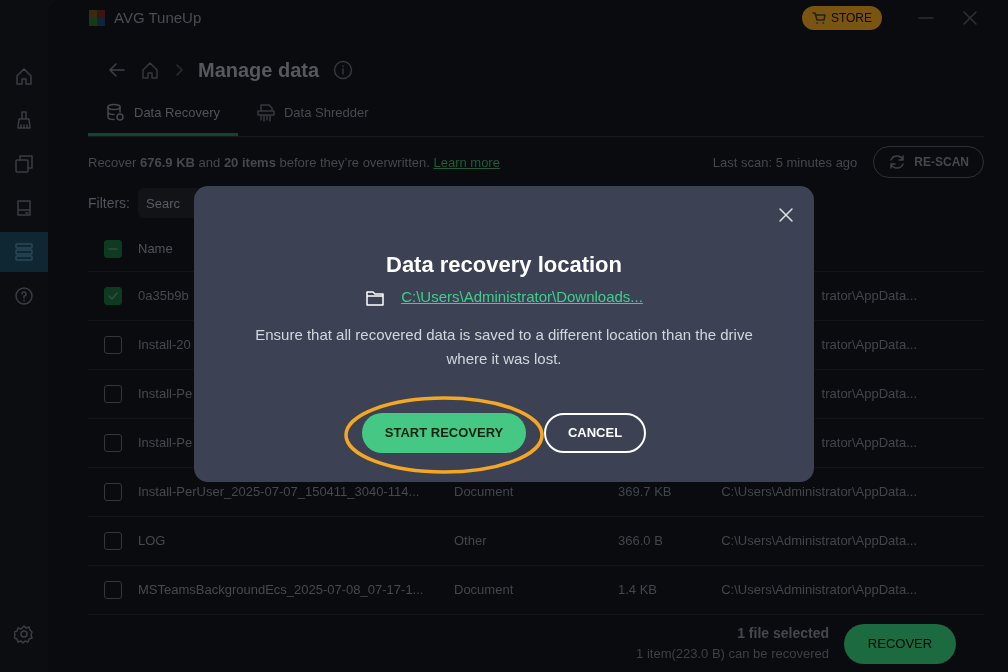 This screenshot has width=1008, height=672. I want to click on file-name: 0a35b9b, so click(163, 296).